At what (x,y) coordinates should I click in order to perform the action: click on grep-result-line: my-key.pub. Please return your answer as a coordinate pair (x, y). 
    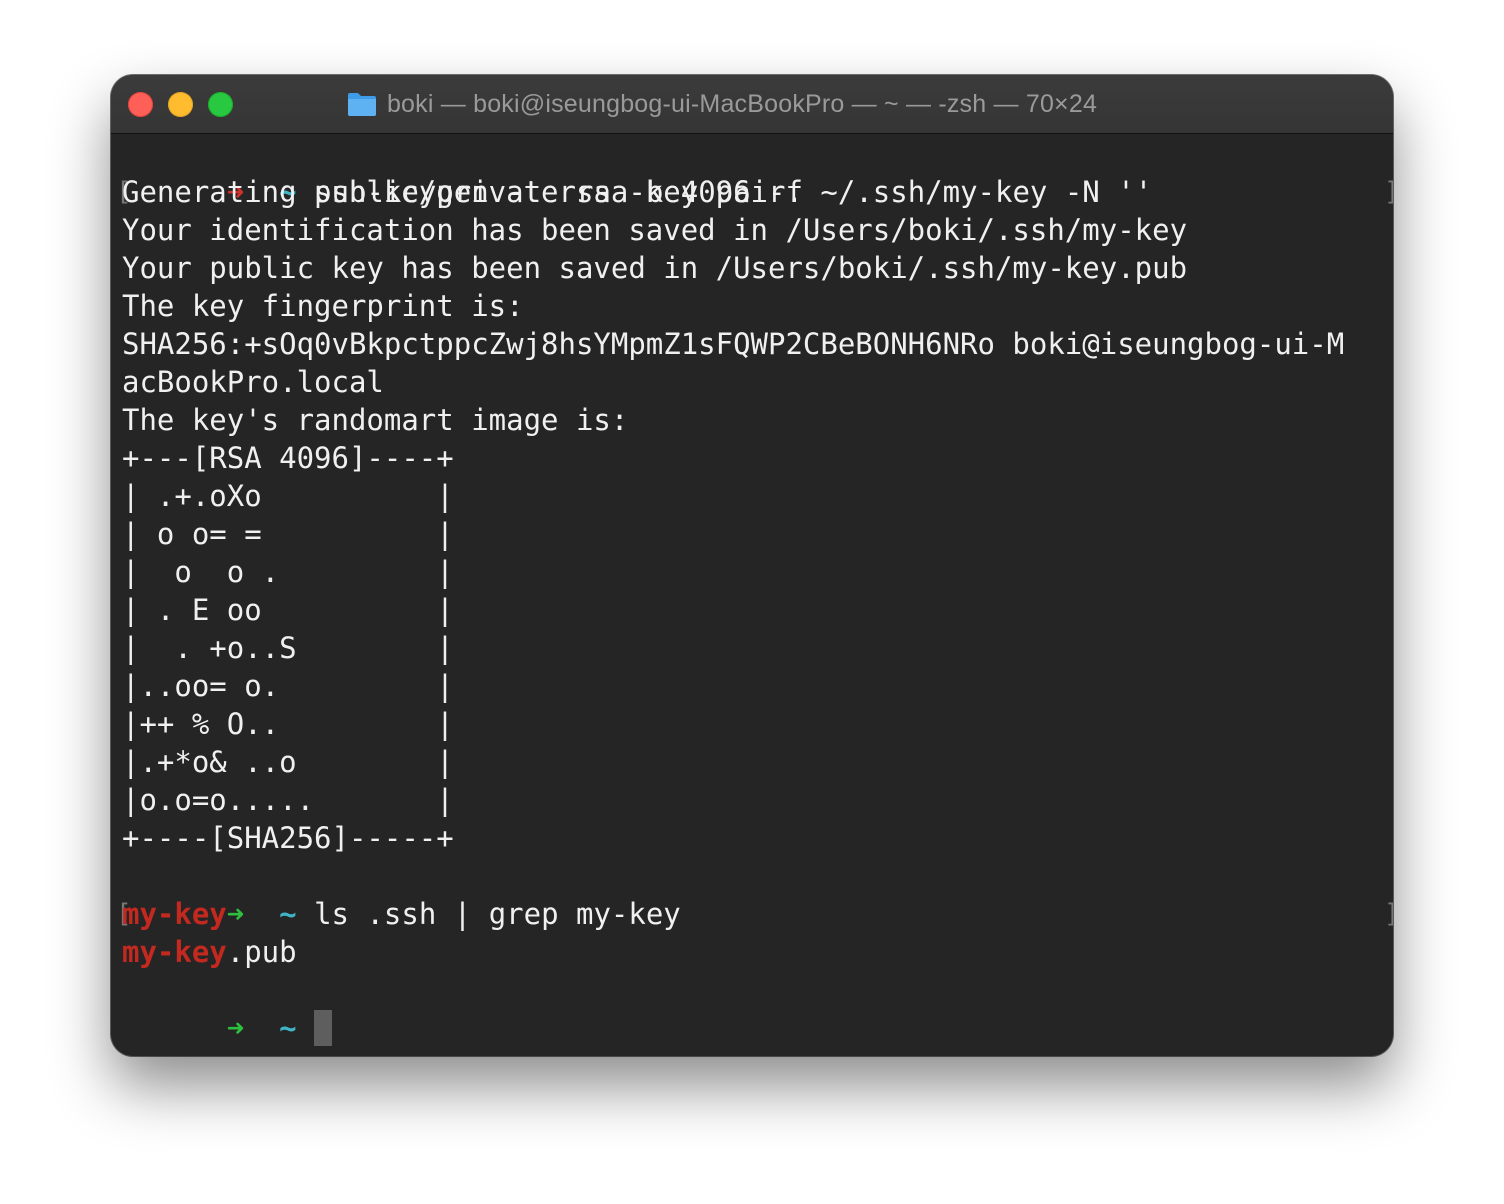
    Looking at the image, I should click on (209, 952).